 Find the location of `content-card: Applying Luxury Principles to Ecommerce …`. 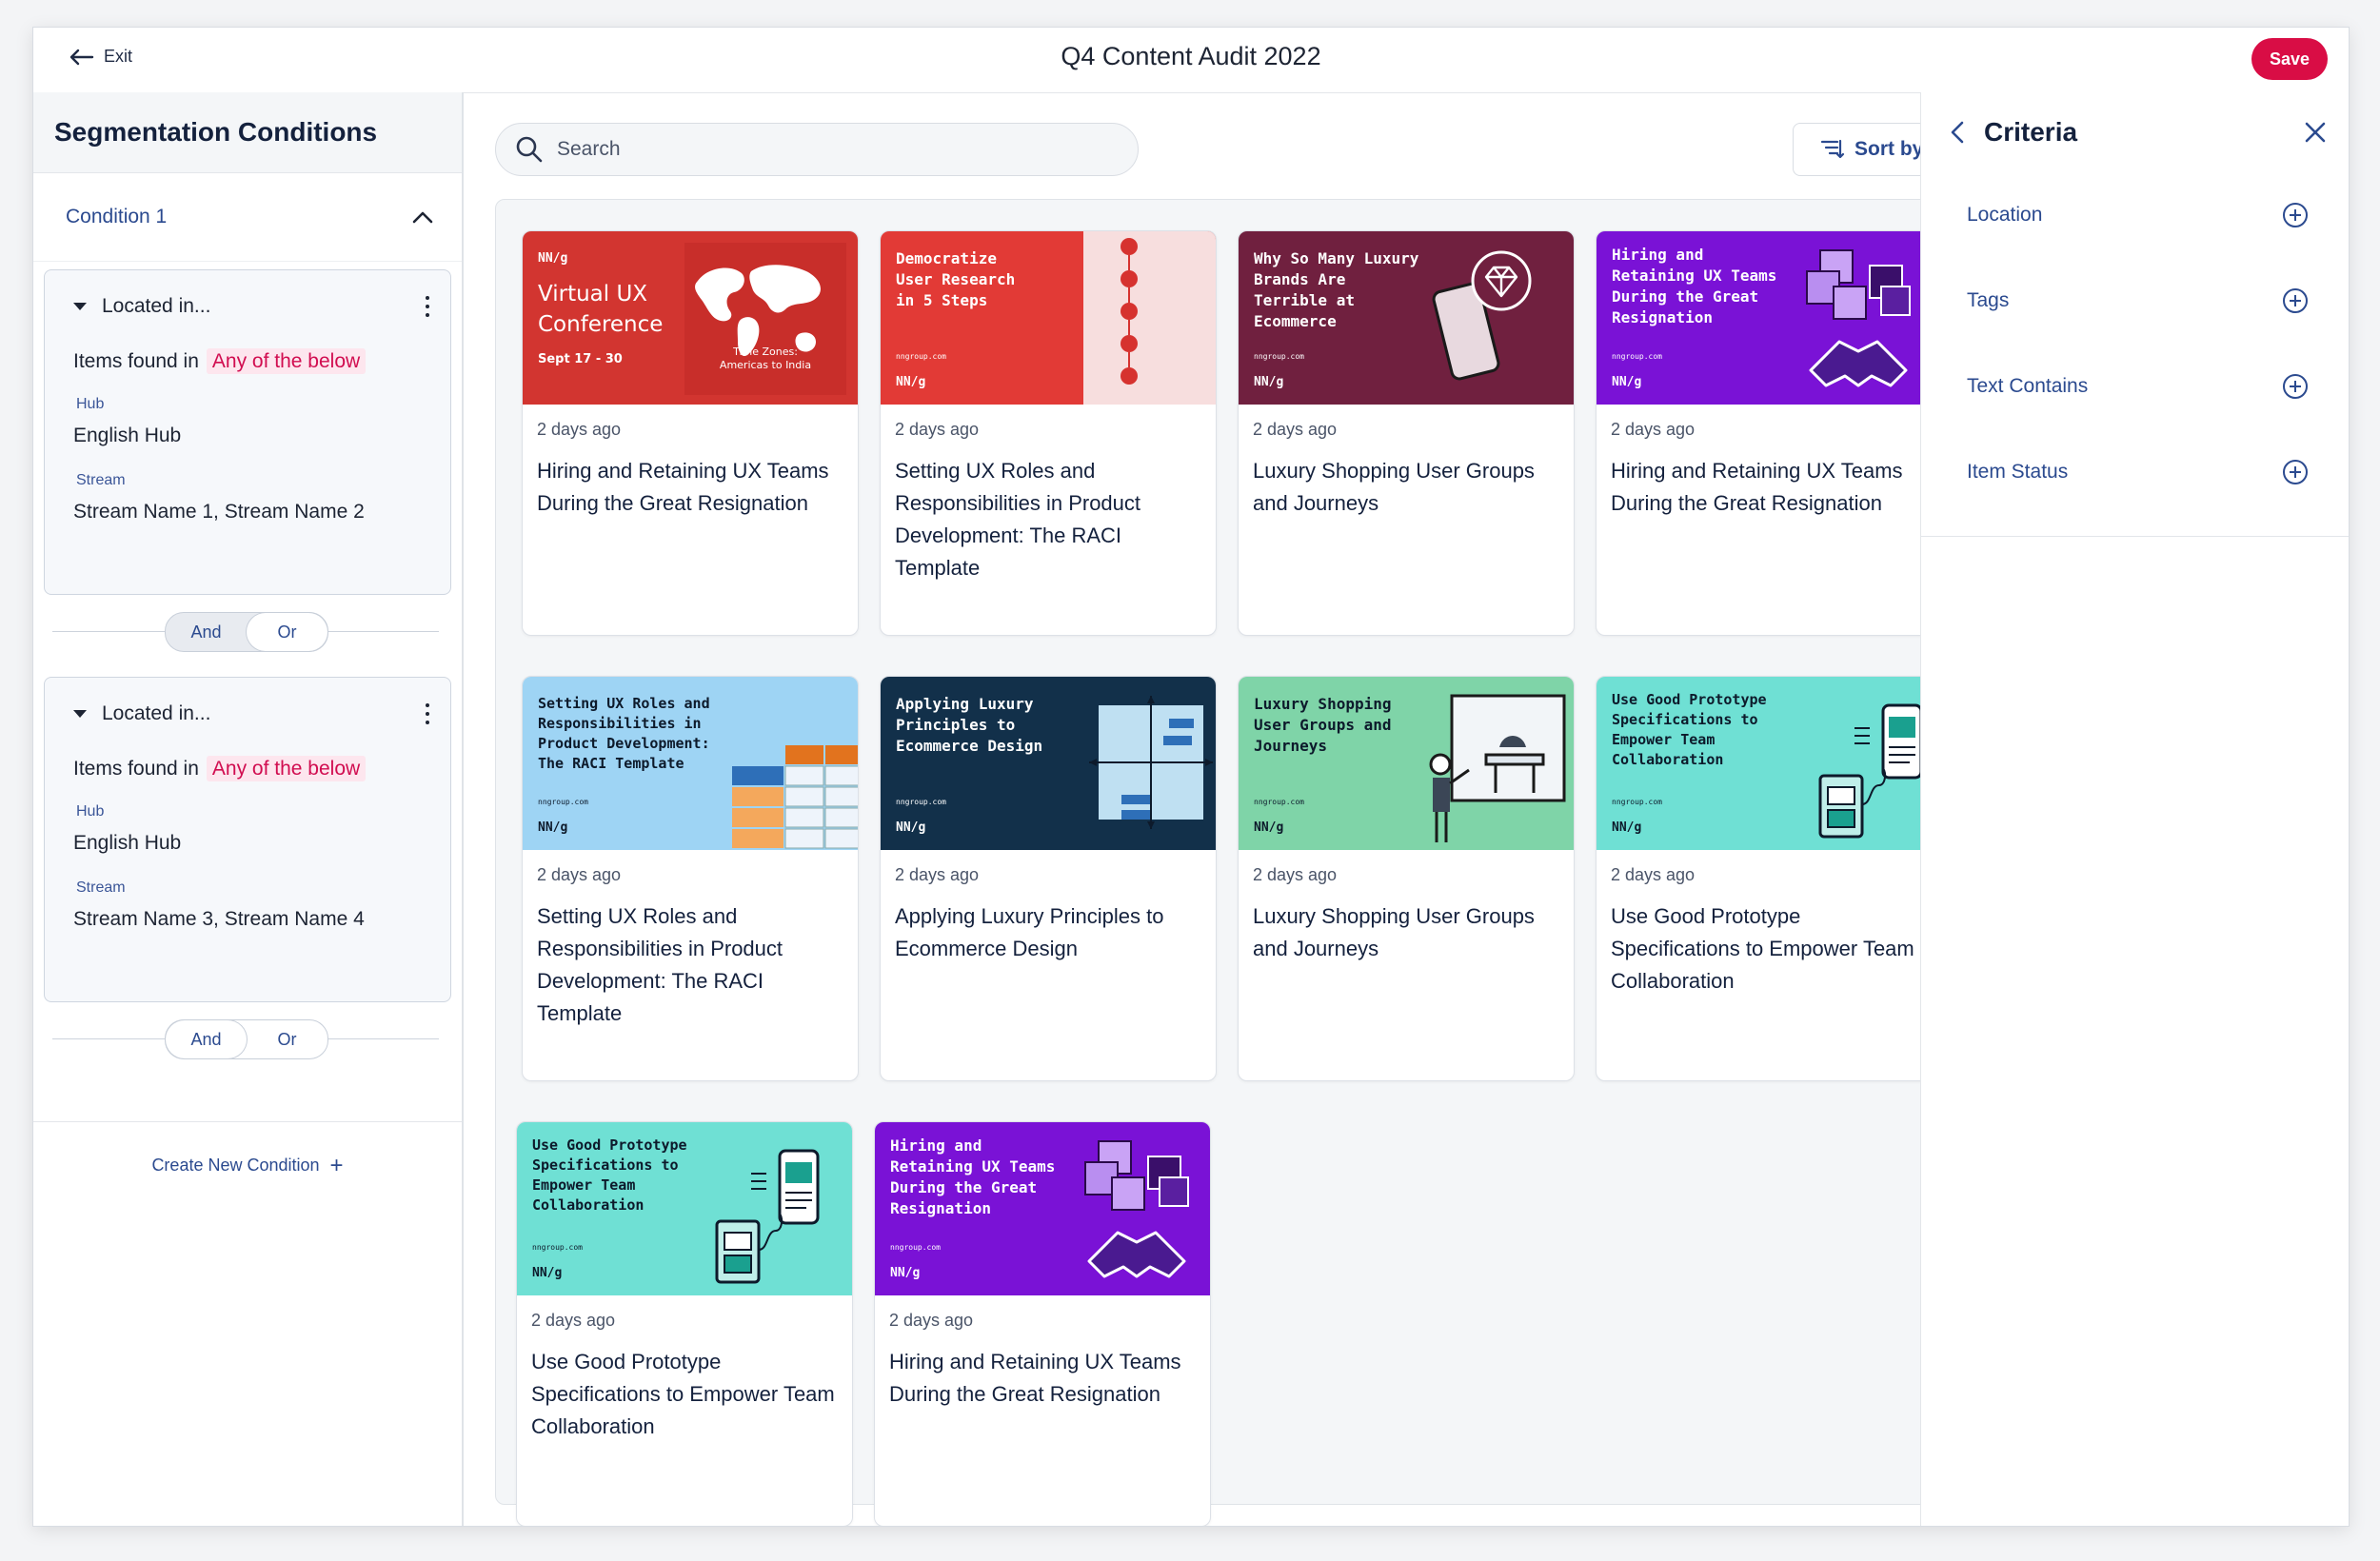

content-card: Applying Luxury Principles to Ecommerce … is located at coordinates (1048, 878).